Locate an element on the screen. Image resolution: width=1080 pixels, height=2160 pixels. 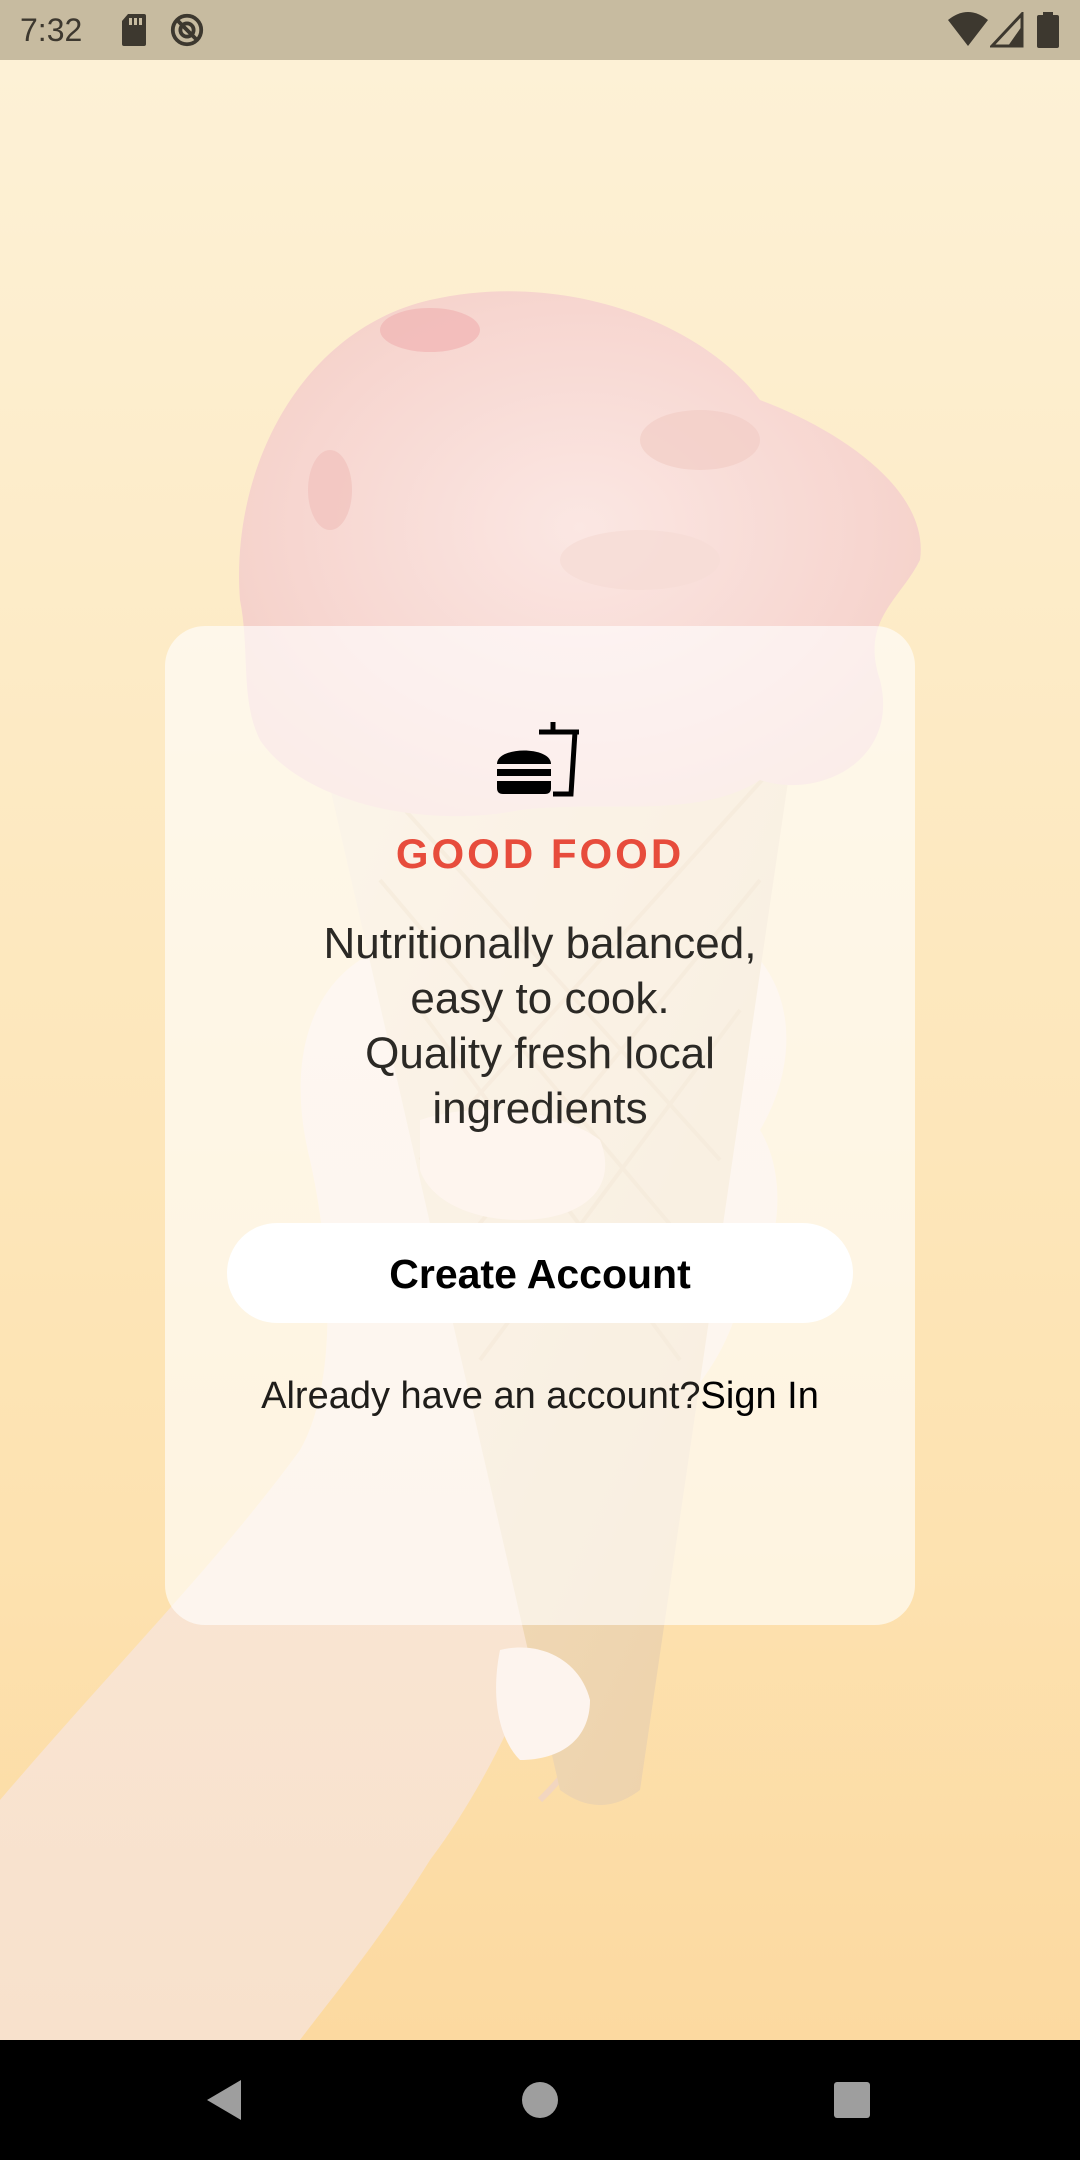
tagline-line: Nutritionally balanced, is located at coordinates (540, 943).